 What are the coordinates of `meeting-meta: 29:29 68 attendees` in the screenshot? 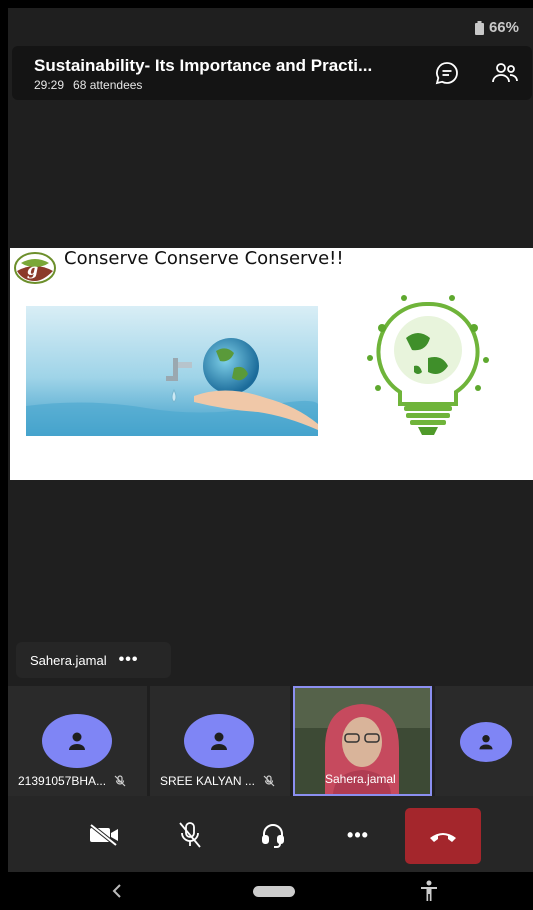 It's located at (88, 85).